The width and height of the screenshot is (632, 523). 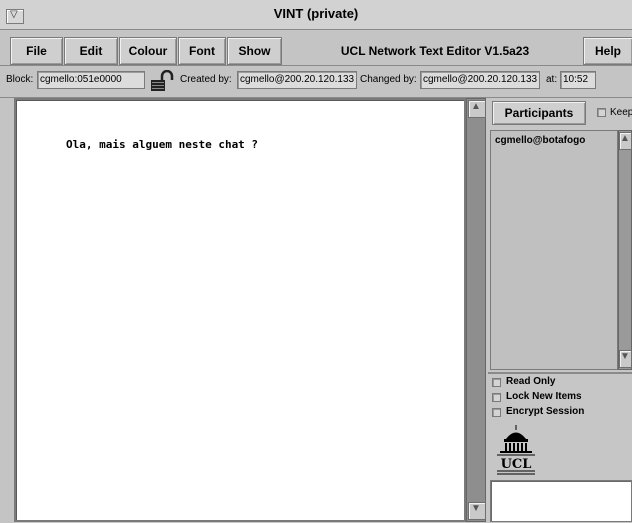 I want to click on list-item: cgmello@botafogo, so click(x=540, y=140).